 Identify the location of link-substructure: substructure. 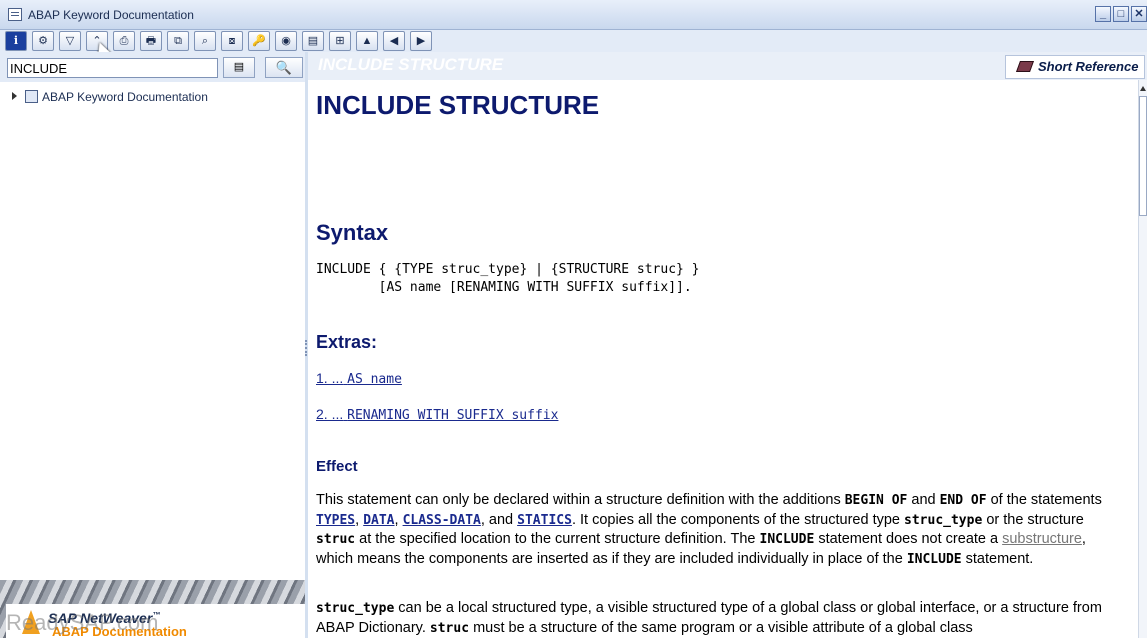
(1042, 539).